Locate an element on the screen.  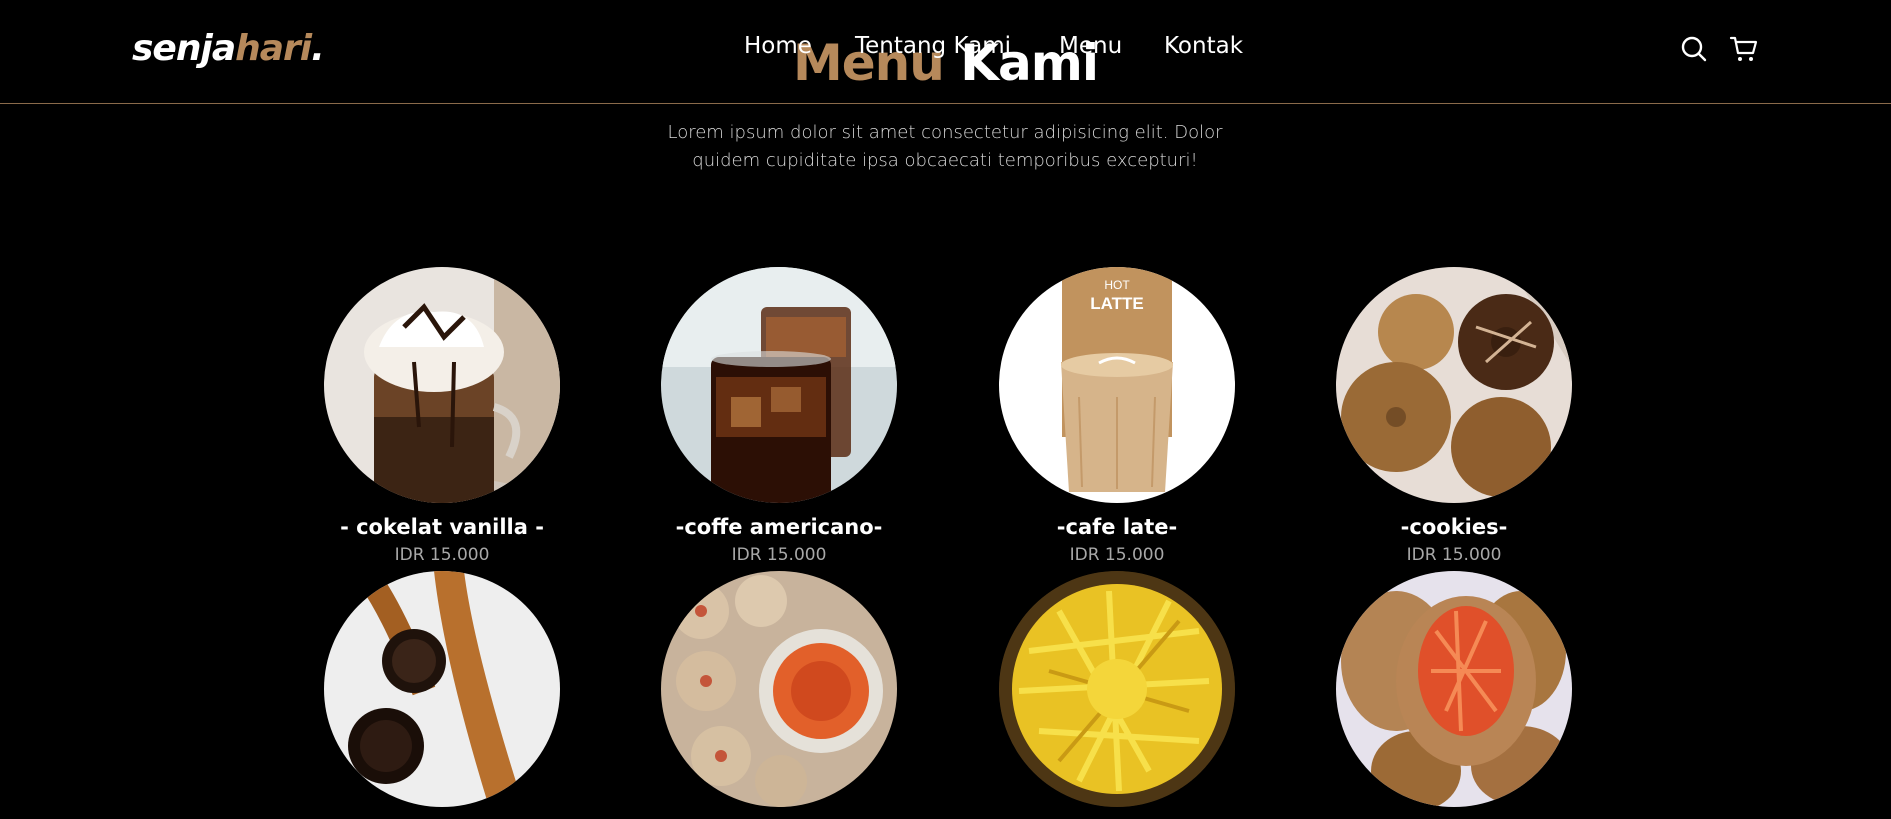
brand-logo: senjahari. is located at coordinates (228, 48).